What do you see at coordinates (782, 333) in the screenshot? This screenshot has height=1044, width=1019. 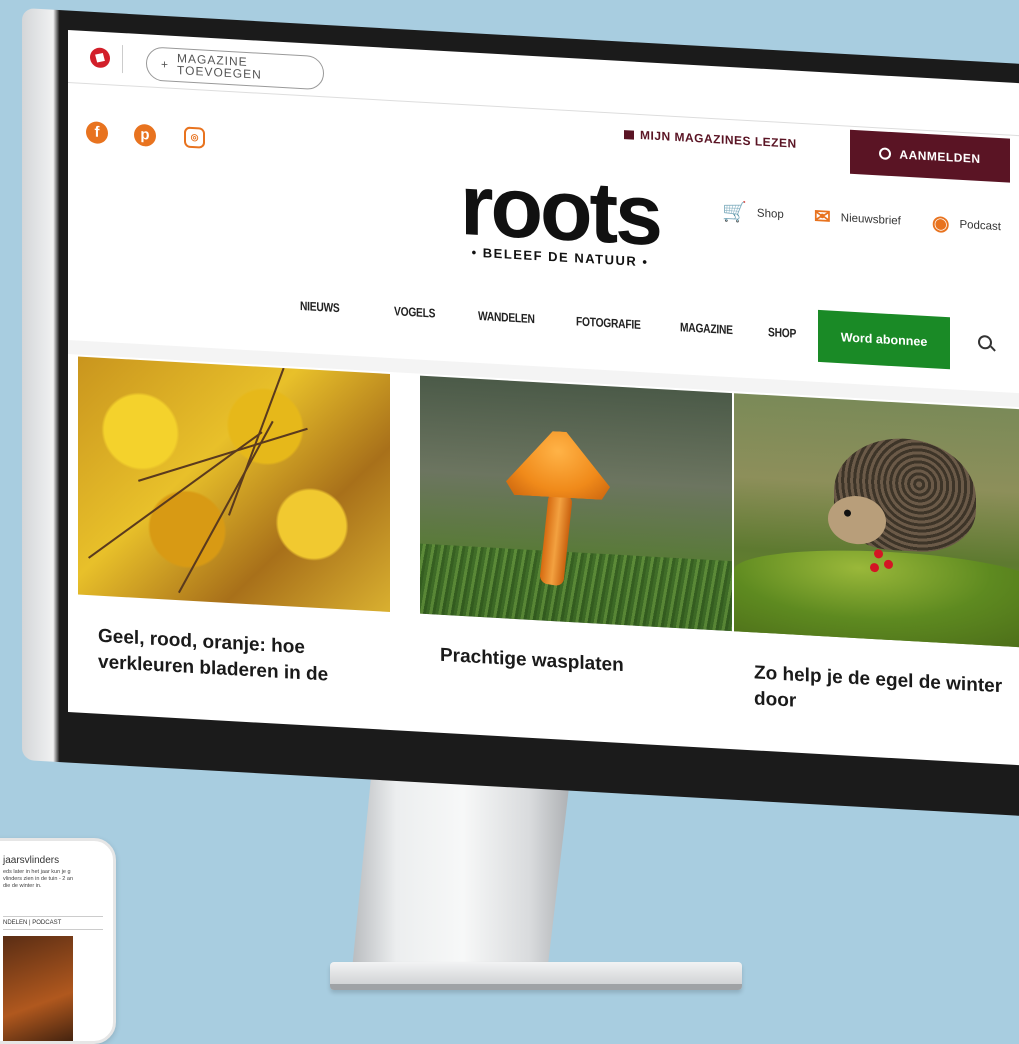 I see `nav-item-shop: SHOP` at bounding box center [782, 333].